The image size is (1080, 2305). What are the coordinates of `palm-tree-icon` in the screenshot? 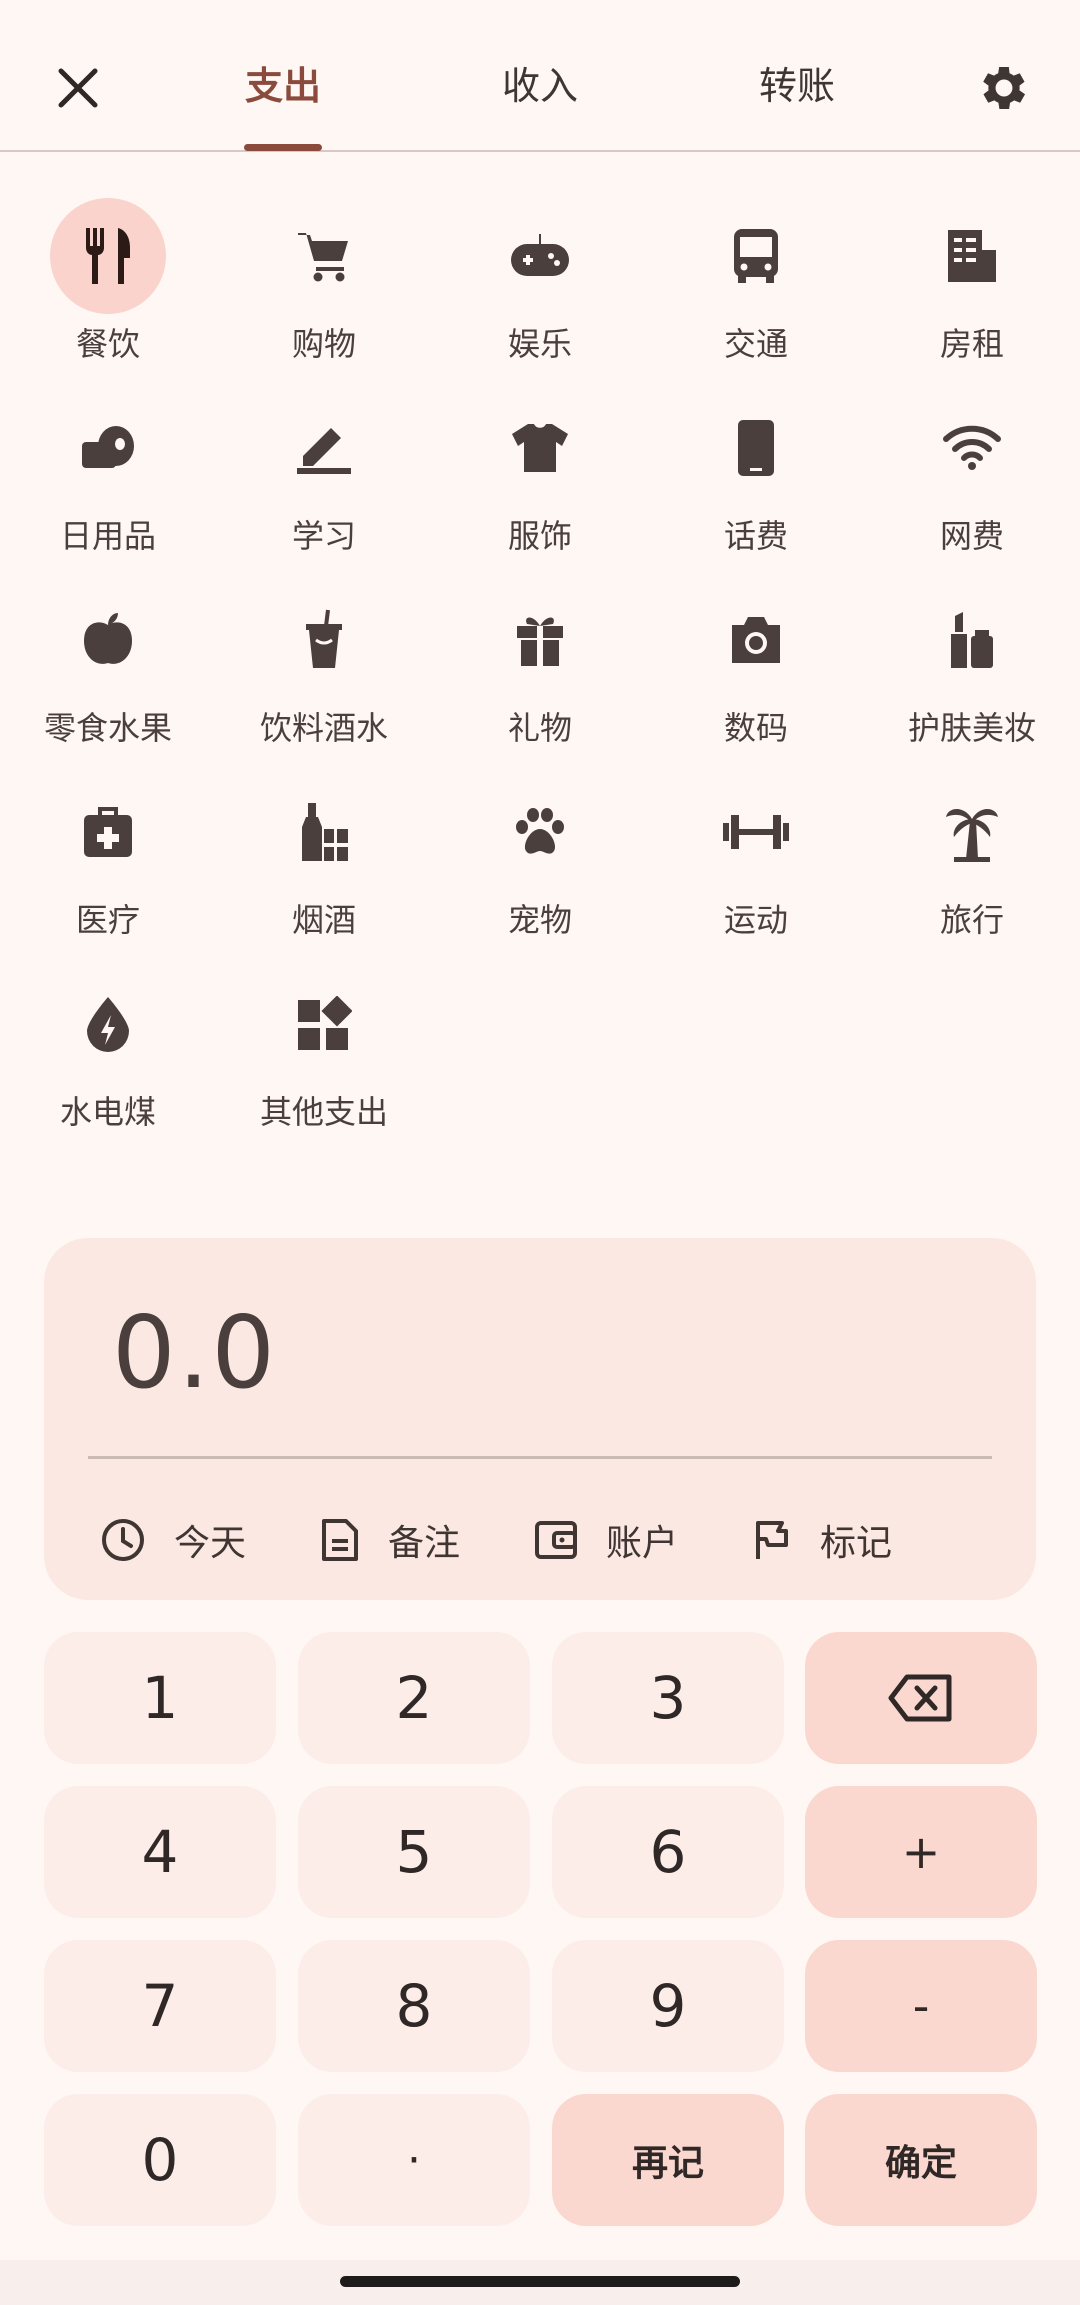 It's located at (972, 832).